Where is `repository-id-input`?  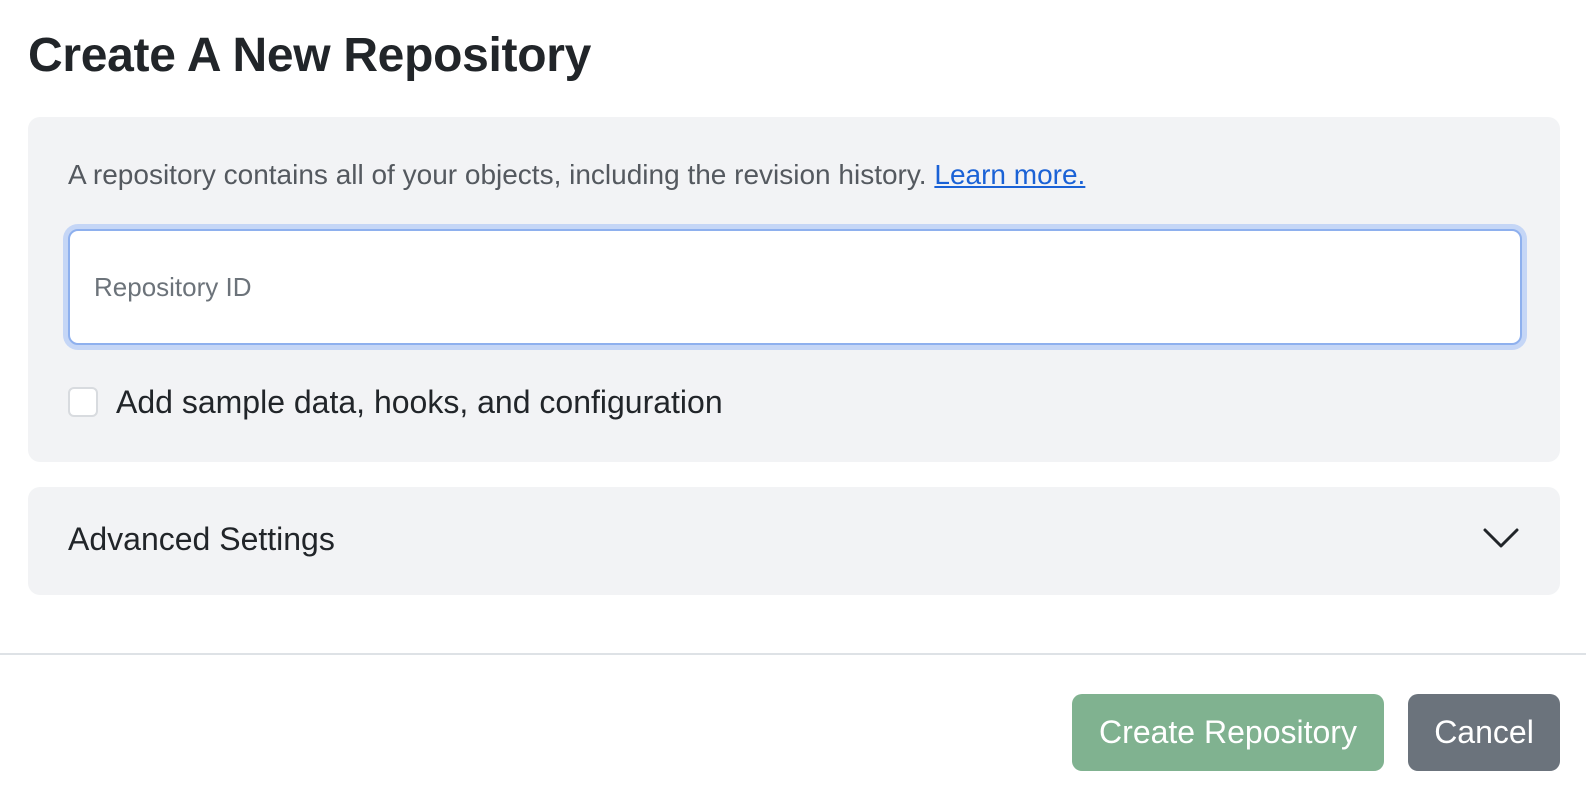 repository-id-input is located at coordinates (795, 287).